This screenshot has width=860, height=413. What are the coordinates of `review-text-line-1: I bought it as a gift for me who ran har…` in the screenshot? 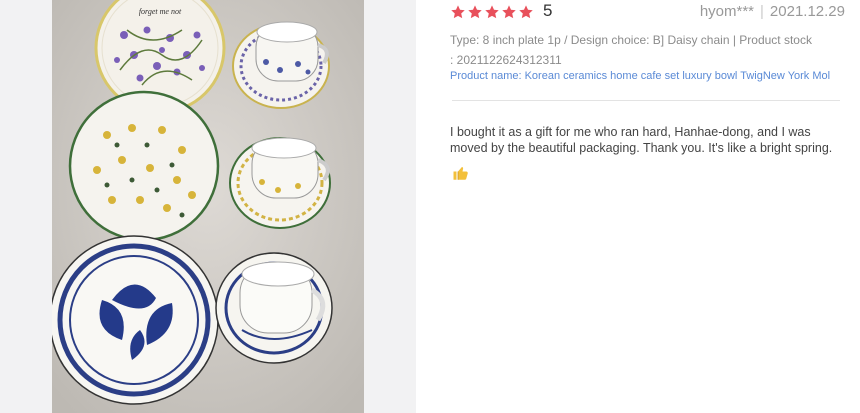 It's located at (630, 132).